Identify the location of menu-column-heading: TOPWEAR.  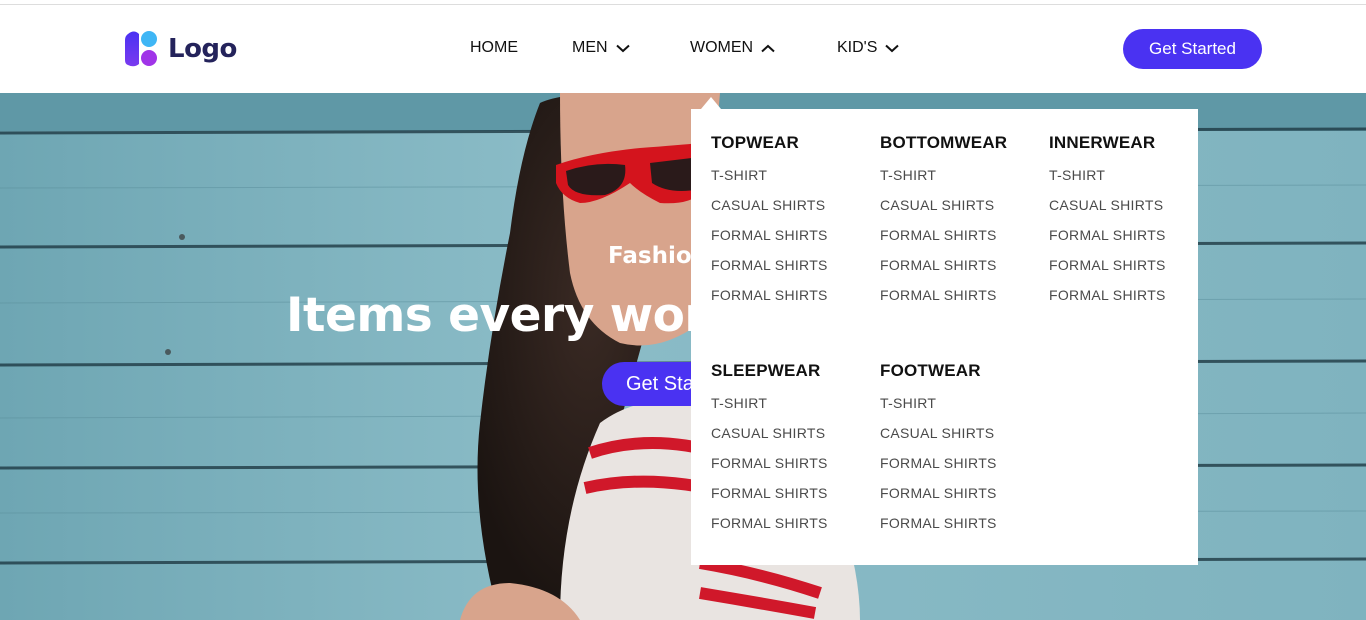
(755, 142).